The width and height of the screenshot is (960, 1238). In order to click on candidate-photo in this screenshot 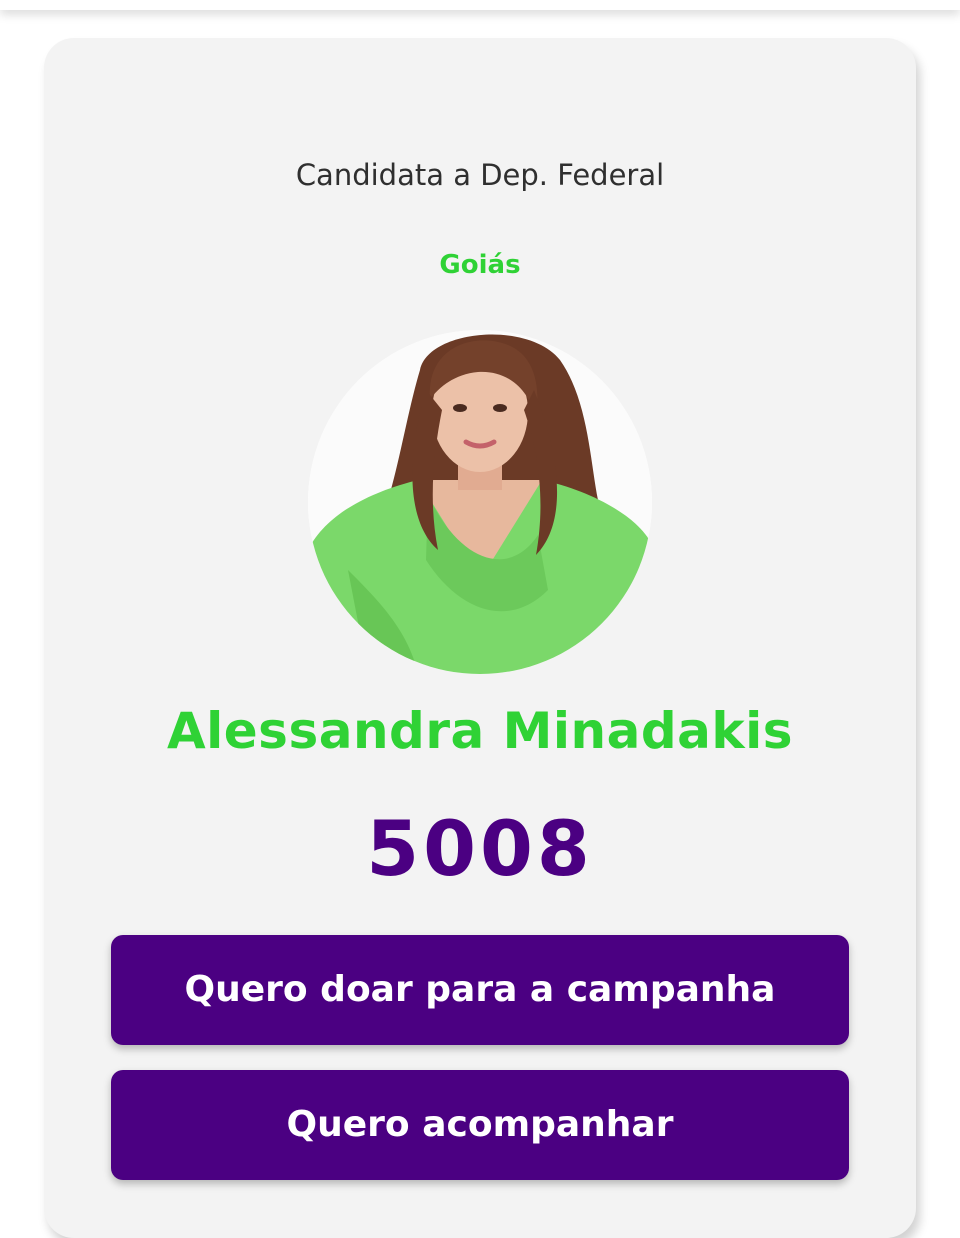, I will do `click(480, 502)`.